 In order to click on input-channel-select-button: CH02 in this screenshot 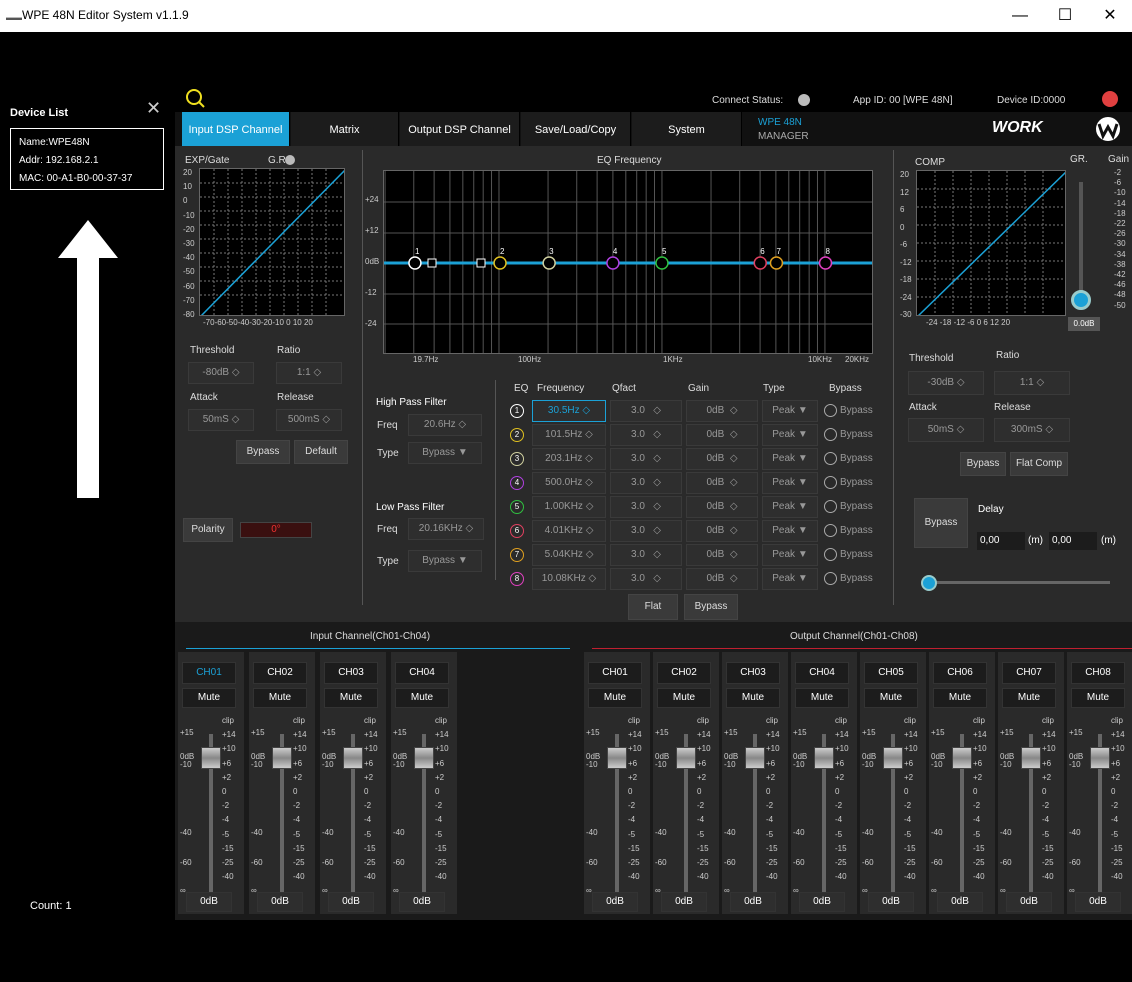, I will do `click(280, 673)`.